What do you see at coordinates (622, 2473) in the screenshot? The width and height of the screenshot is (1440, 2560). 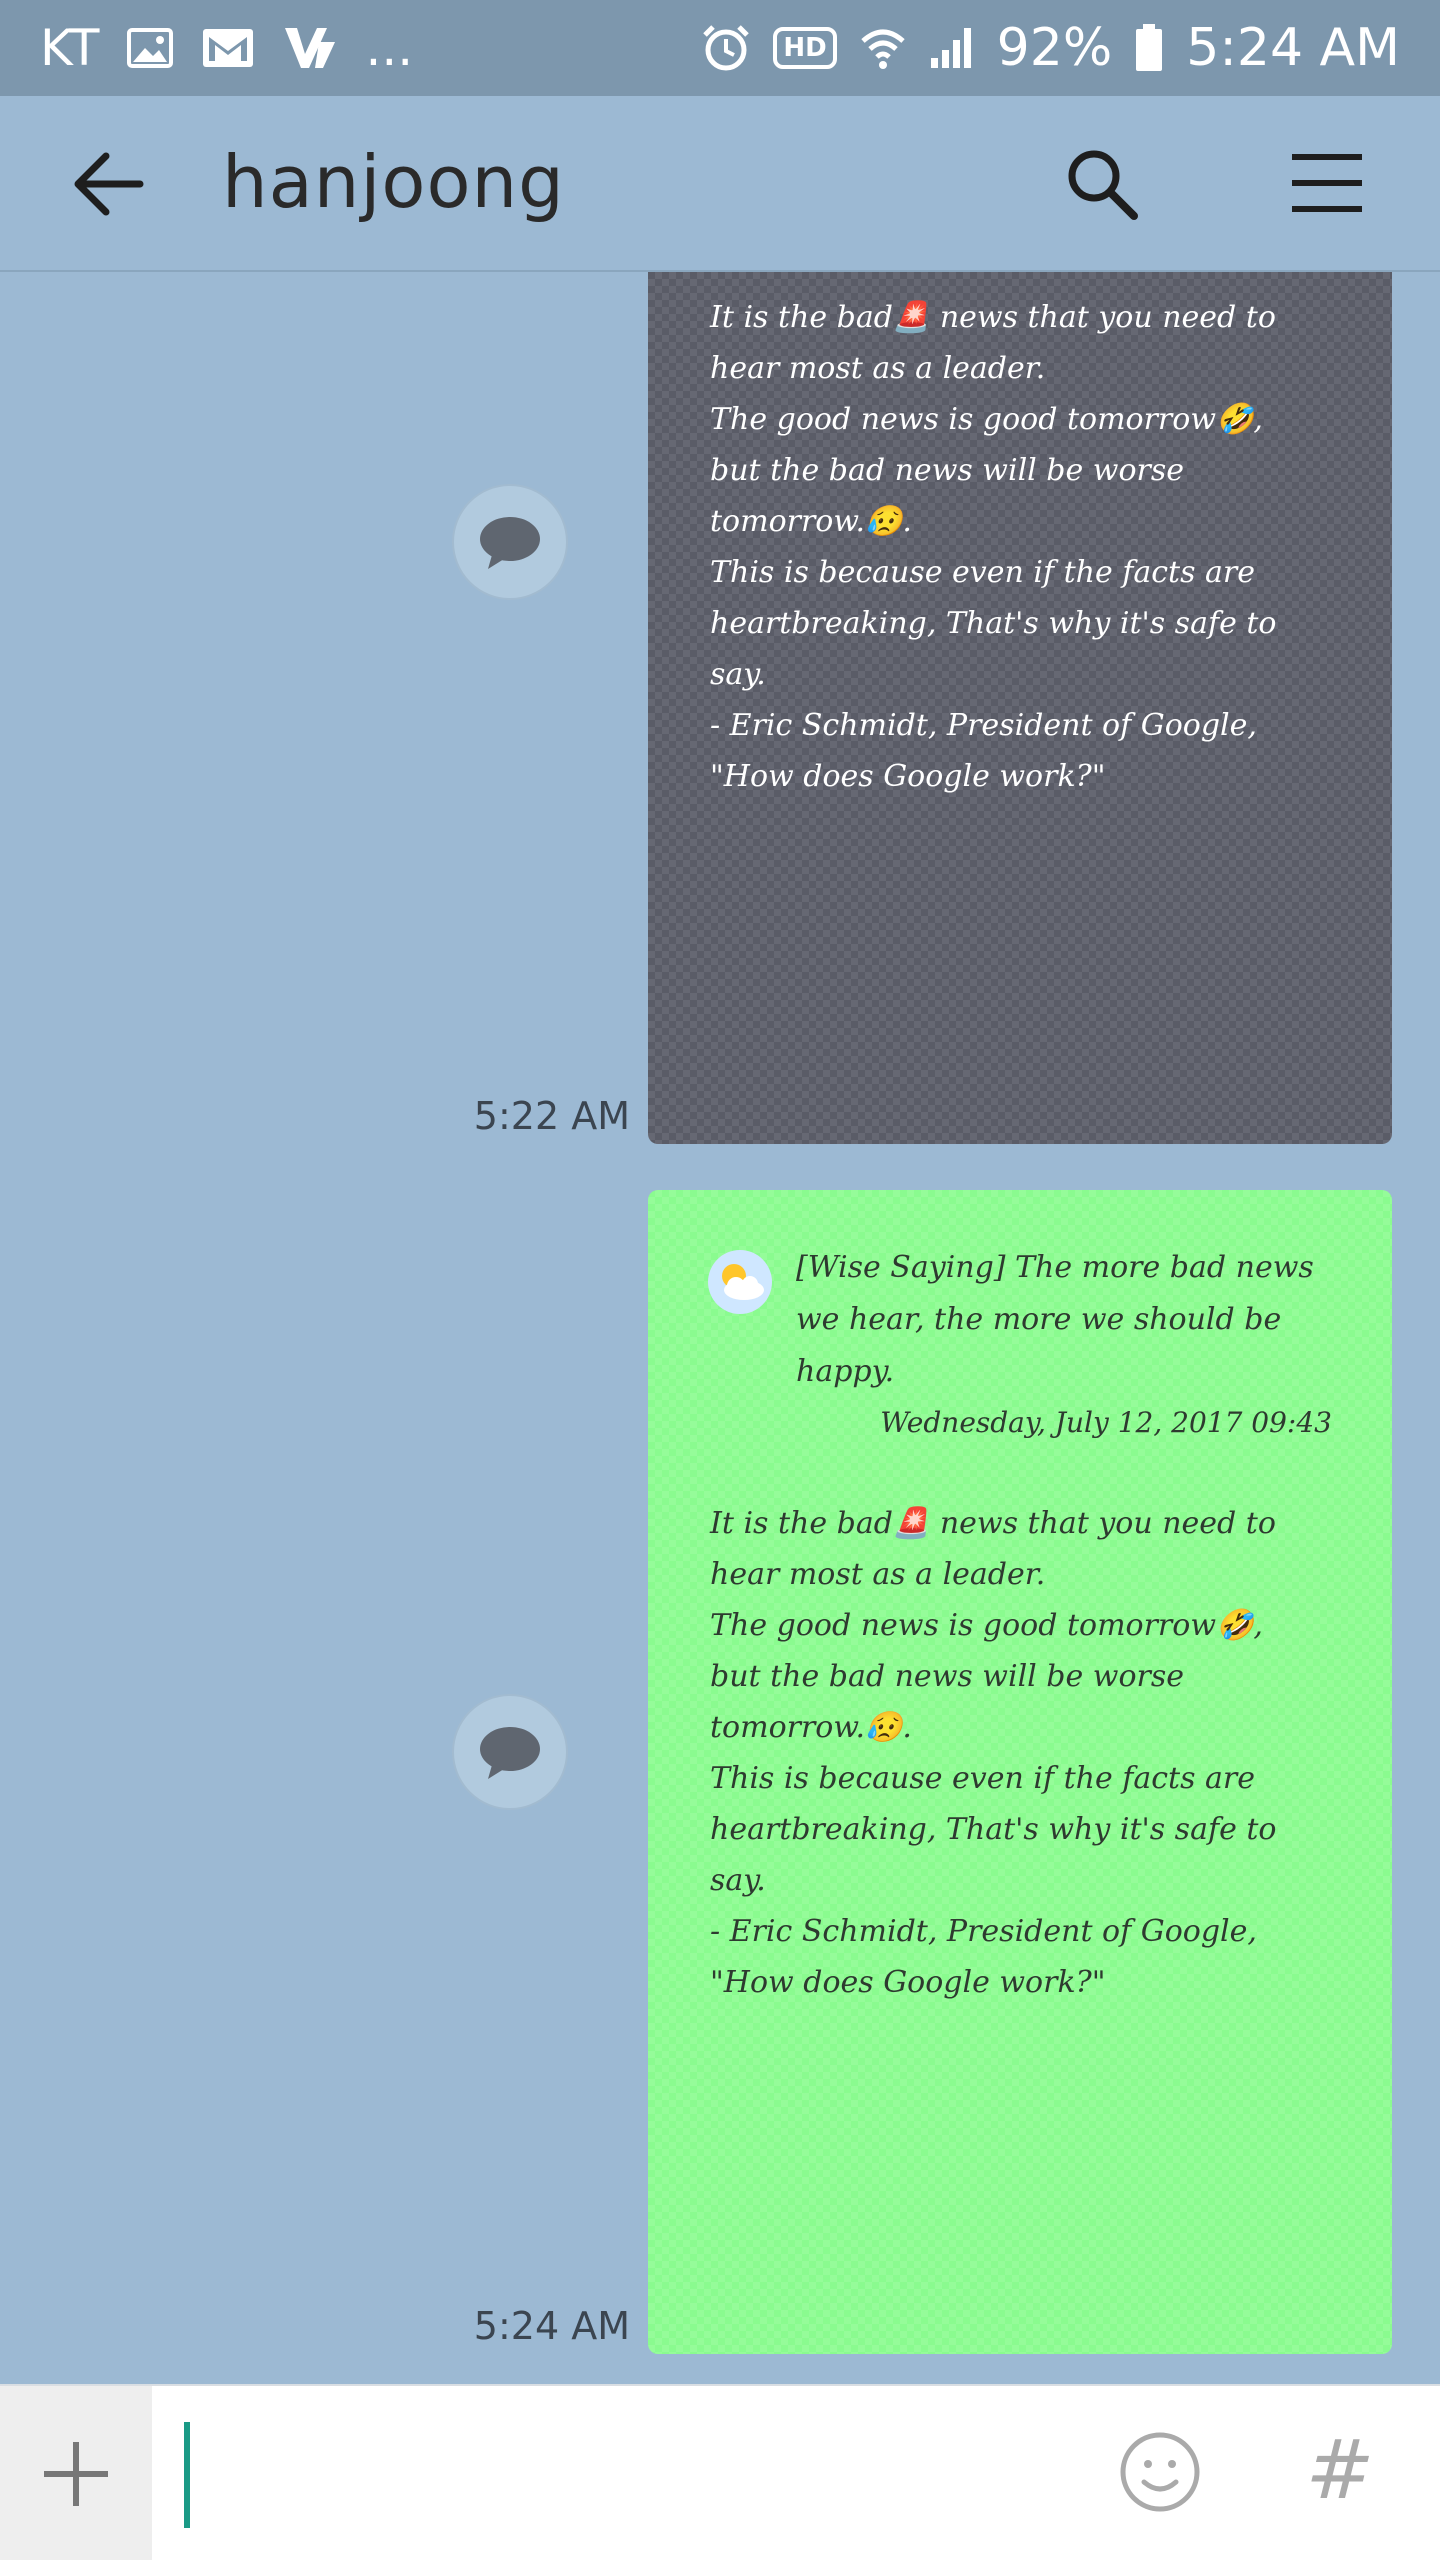 I see `message-input` at bounding box center [622, 2473].